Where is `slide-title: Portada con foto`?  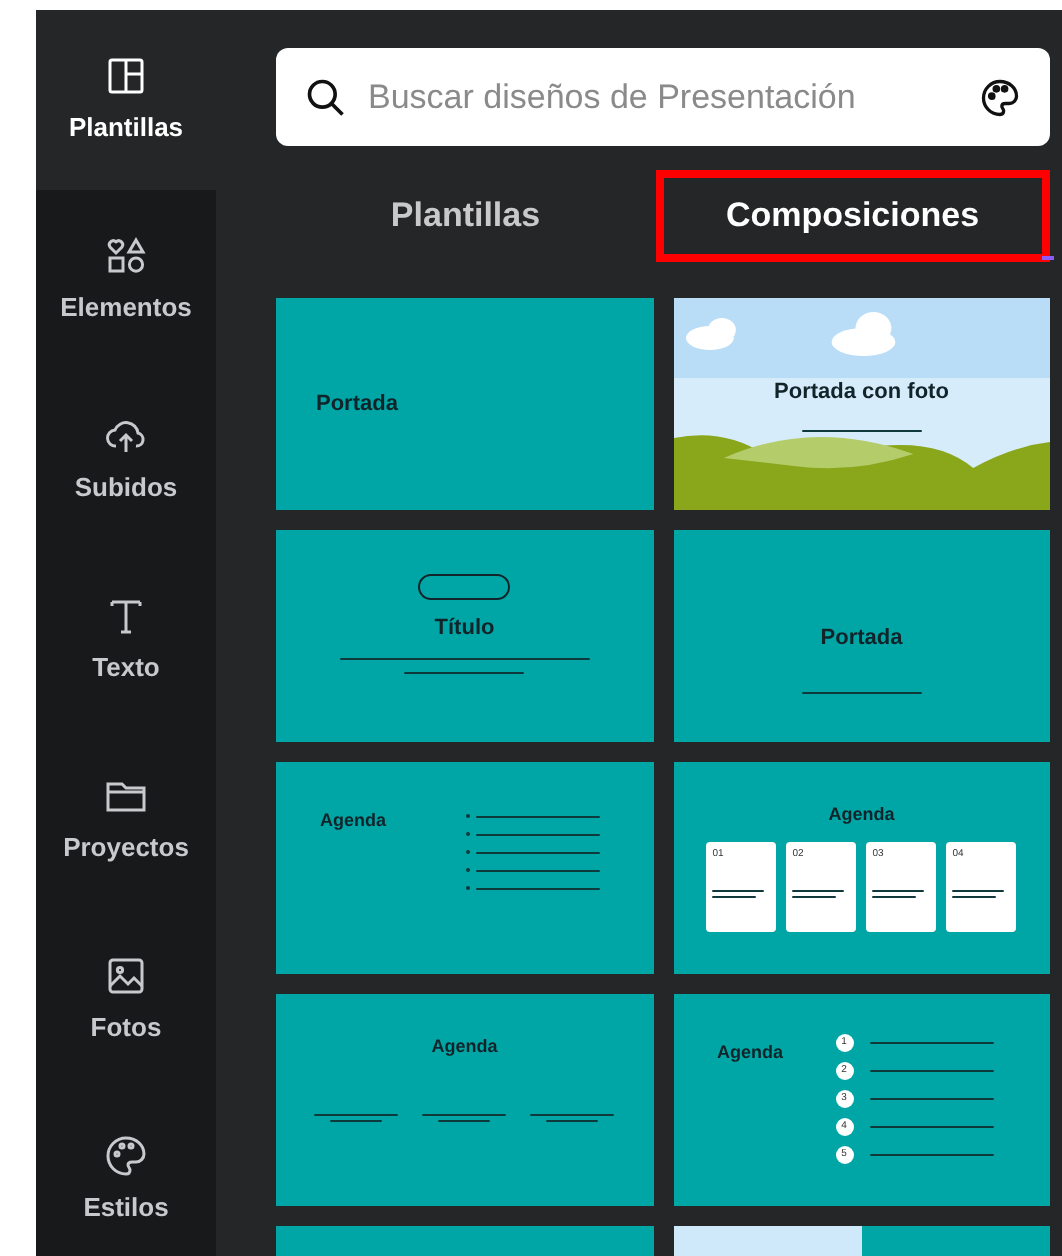 slide-title: Portada con foto is located at coordinates (861, 393).